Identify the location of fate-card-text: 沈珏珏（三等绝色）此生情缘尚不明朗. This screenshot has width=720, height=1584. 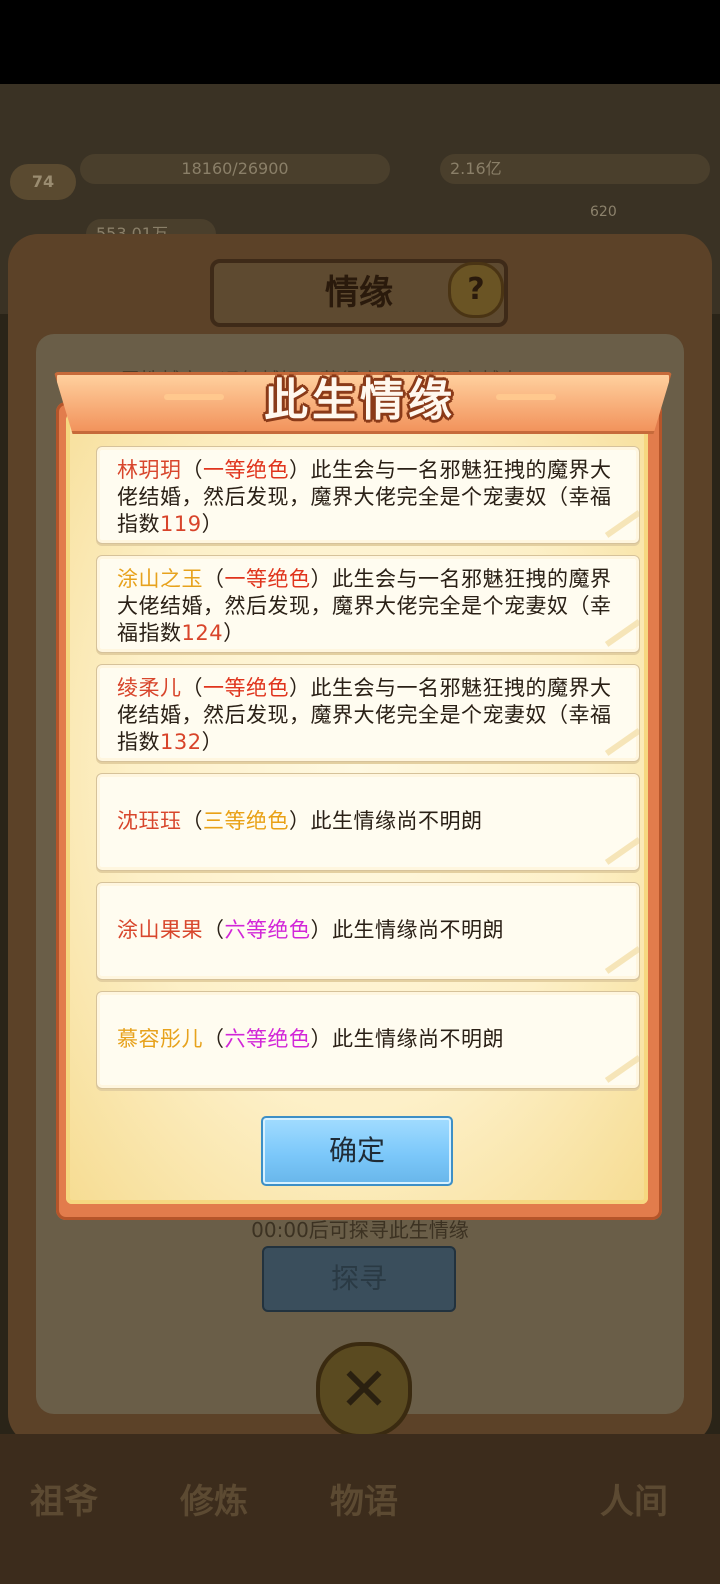
(370, 821).